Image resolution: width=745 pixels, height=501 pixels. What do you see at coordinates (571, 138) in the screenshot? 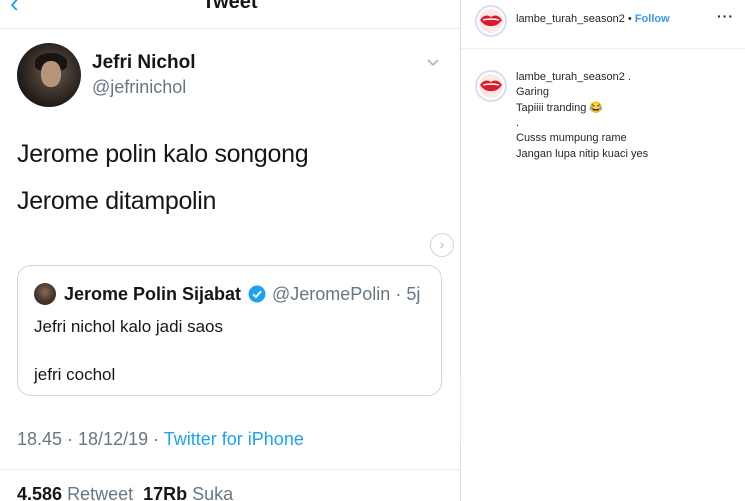
I see `caption-line: Cusss mumpung rame` at bounding box center [571, 138].